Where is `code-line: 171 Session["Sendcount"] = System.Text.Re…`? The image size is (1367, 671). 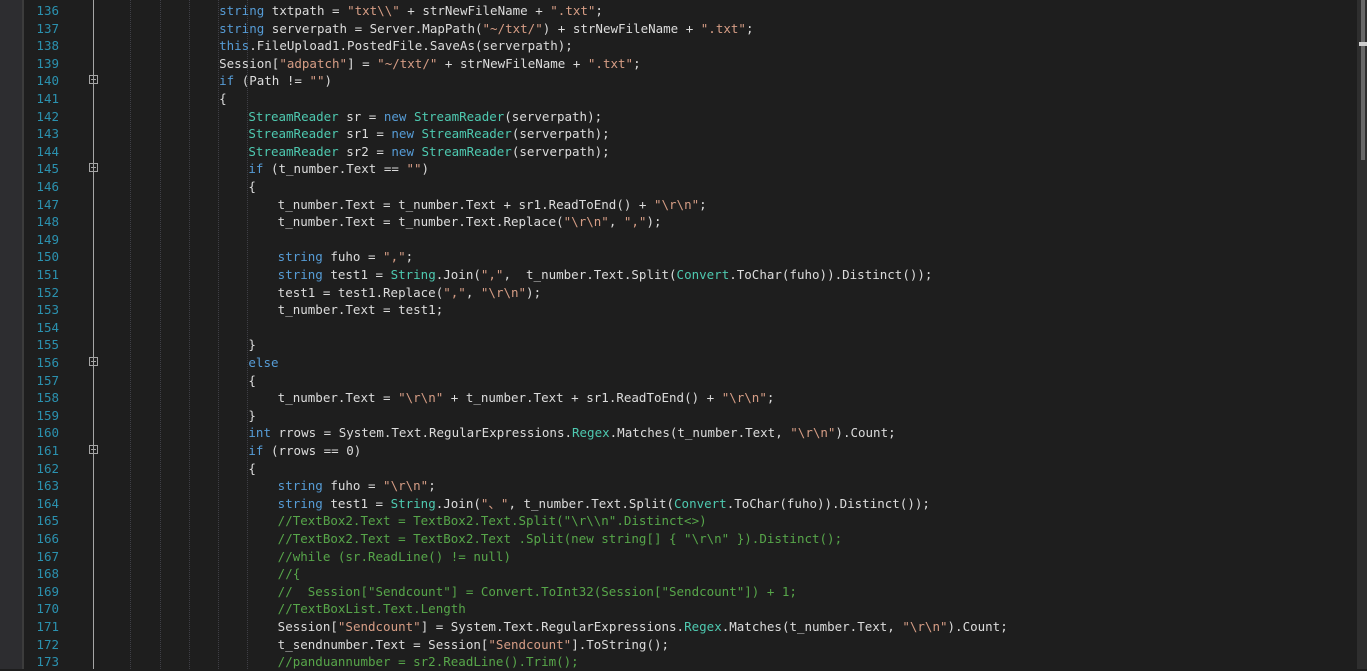
code-line: 171 Session["Sendcount"] = System.Text.Re… is located at coordinates (678, 627).